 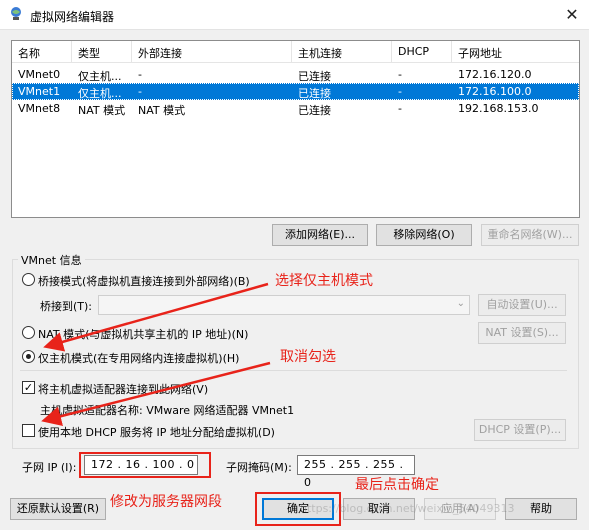 What do you see at coordinates (39, 91) in the screenshot?
I see `cell-name: VMnet1` at bounding box center [39, 91].